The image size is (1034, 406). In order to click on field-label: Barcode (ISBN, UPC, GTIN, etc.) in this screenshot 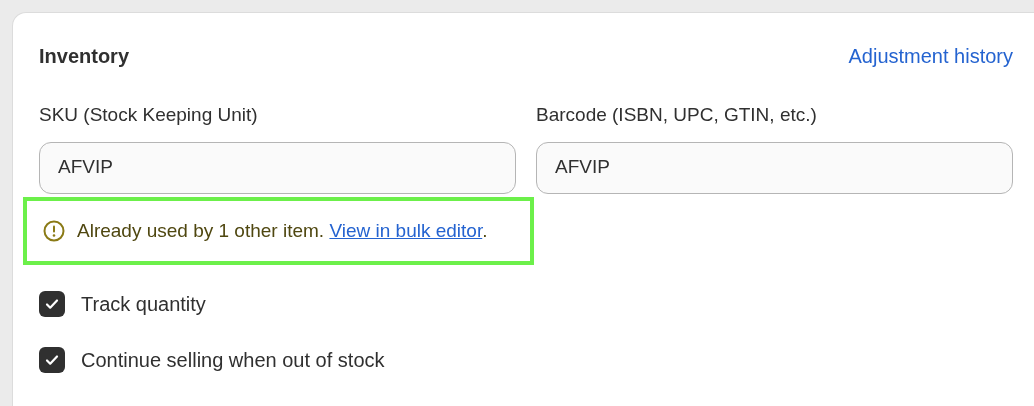, I will do `click(677, 115)`.